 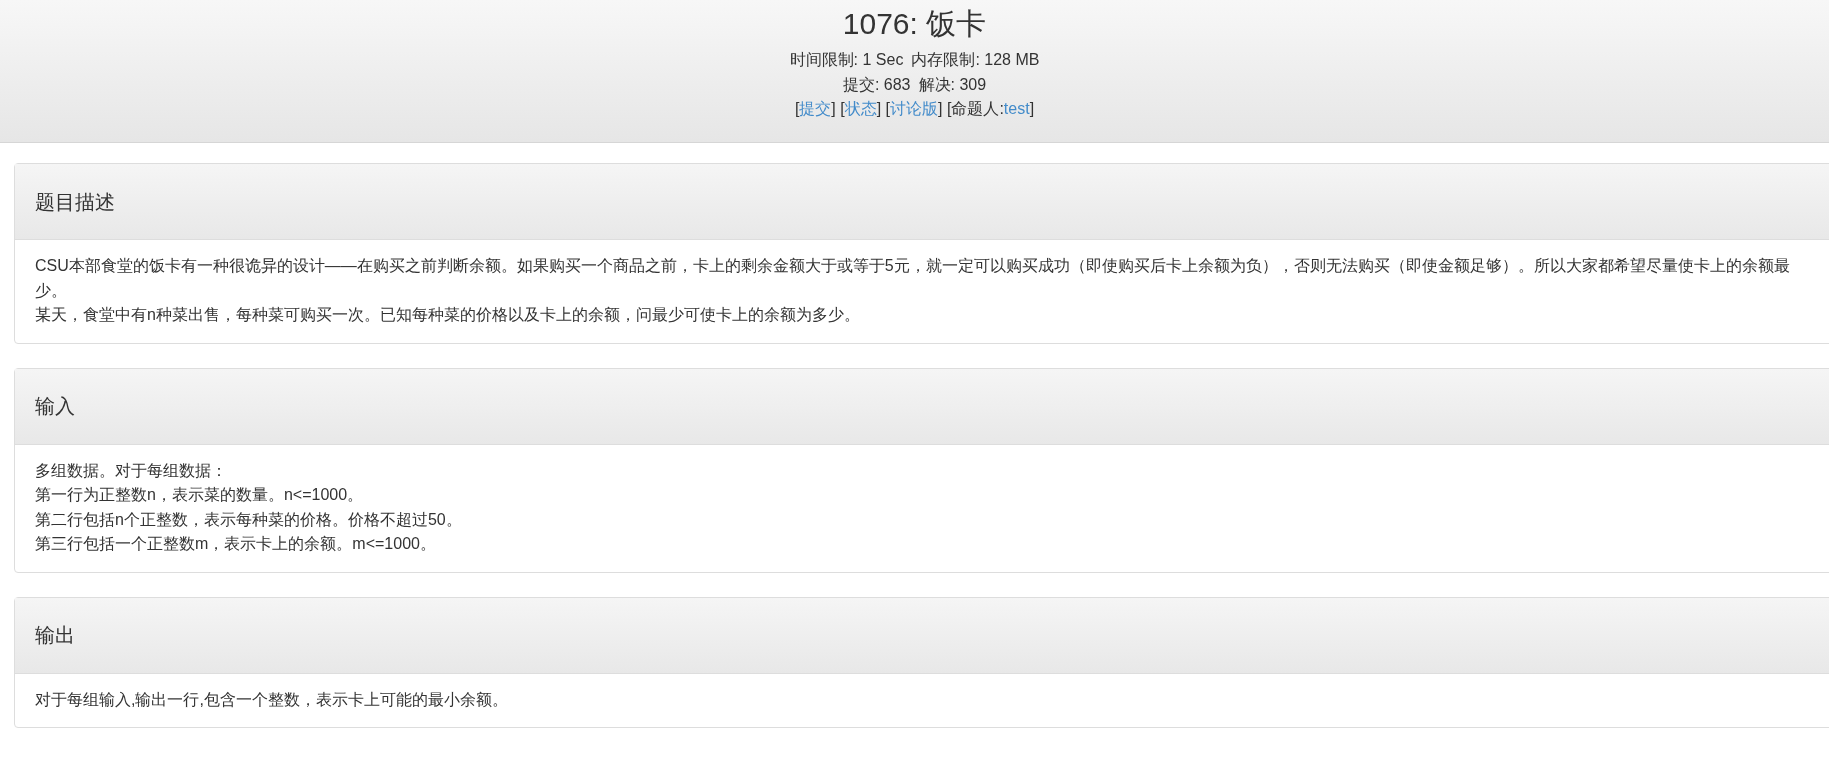 What do you see at coordinates (952, 84) in the screenshot?
I see `stat-text: 解决: 309` at bounding box center [952, 84].